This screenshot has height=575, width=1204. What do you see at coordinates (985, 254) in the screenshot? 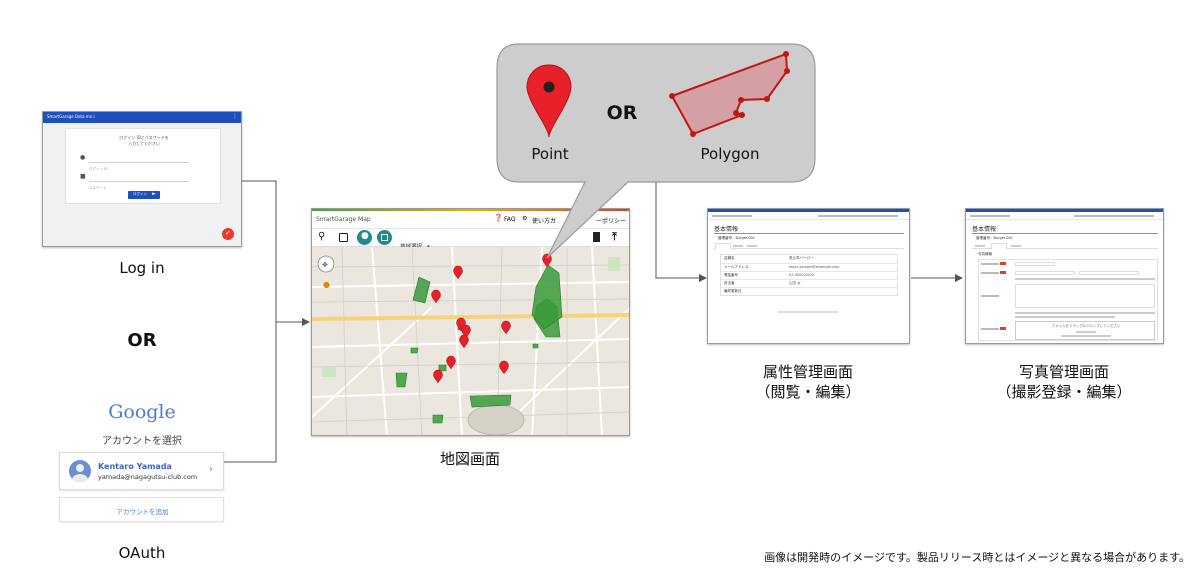
I see `photo-section-title: 写真情報` at bounding box center [985, 254].